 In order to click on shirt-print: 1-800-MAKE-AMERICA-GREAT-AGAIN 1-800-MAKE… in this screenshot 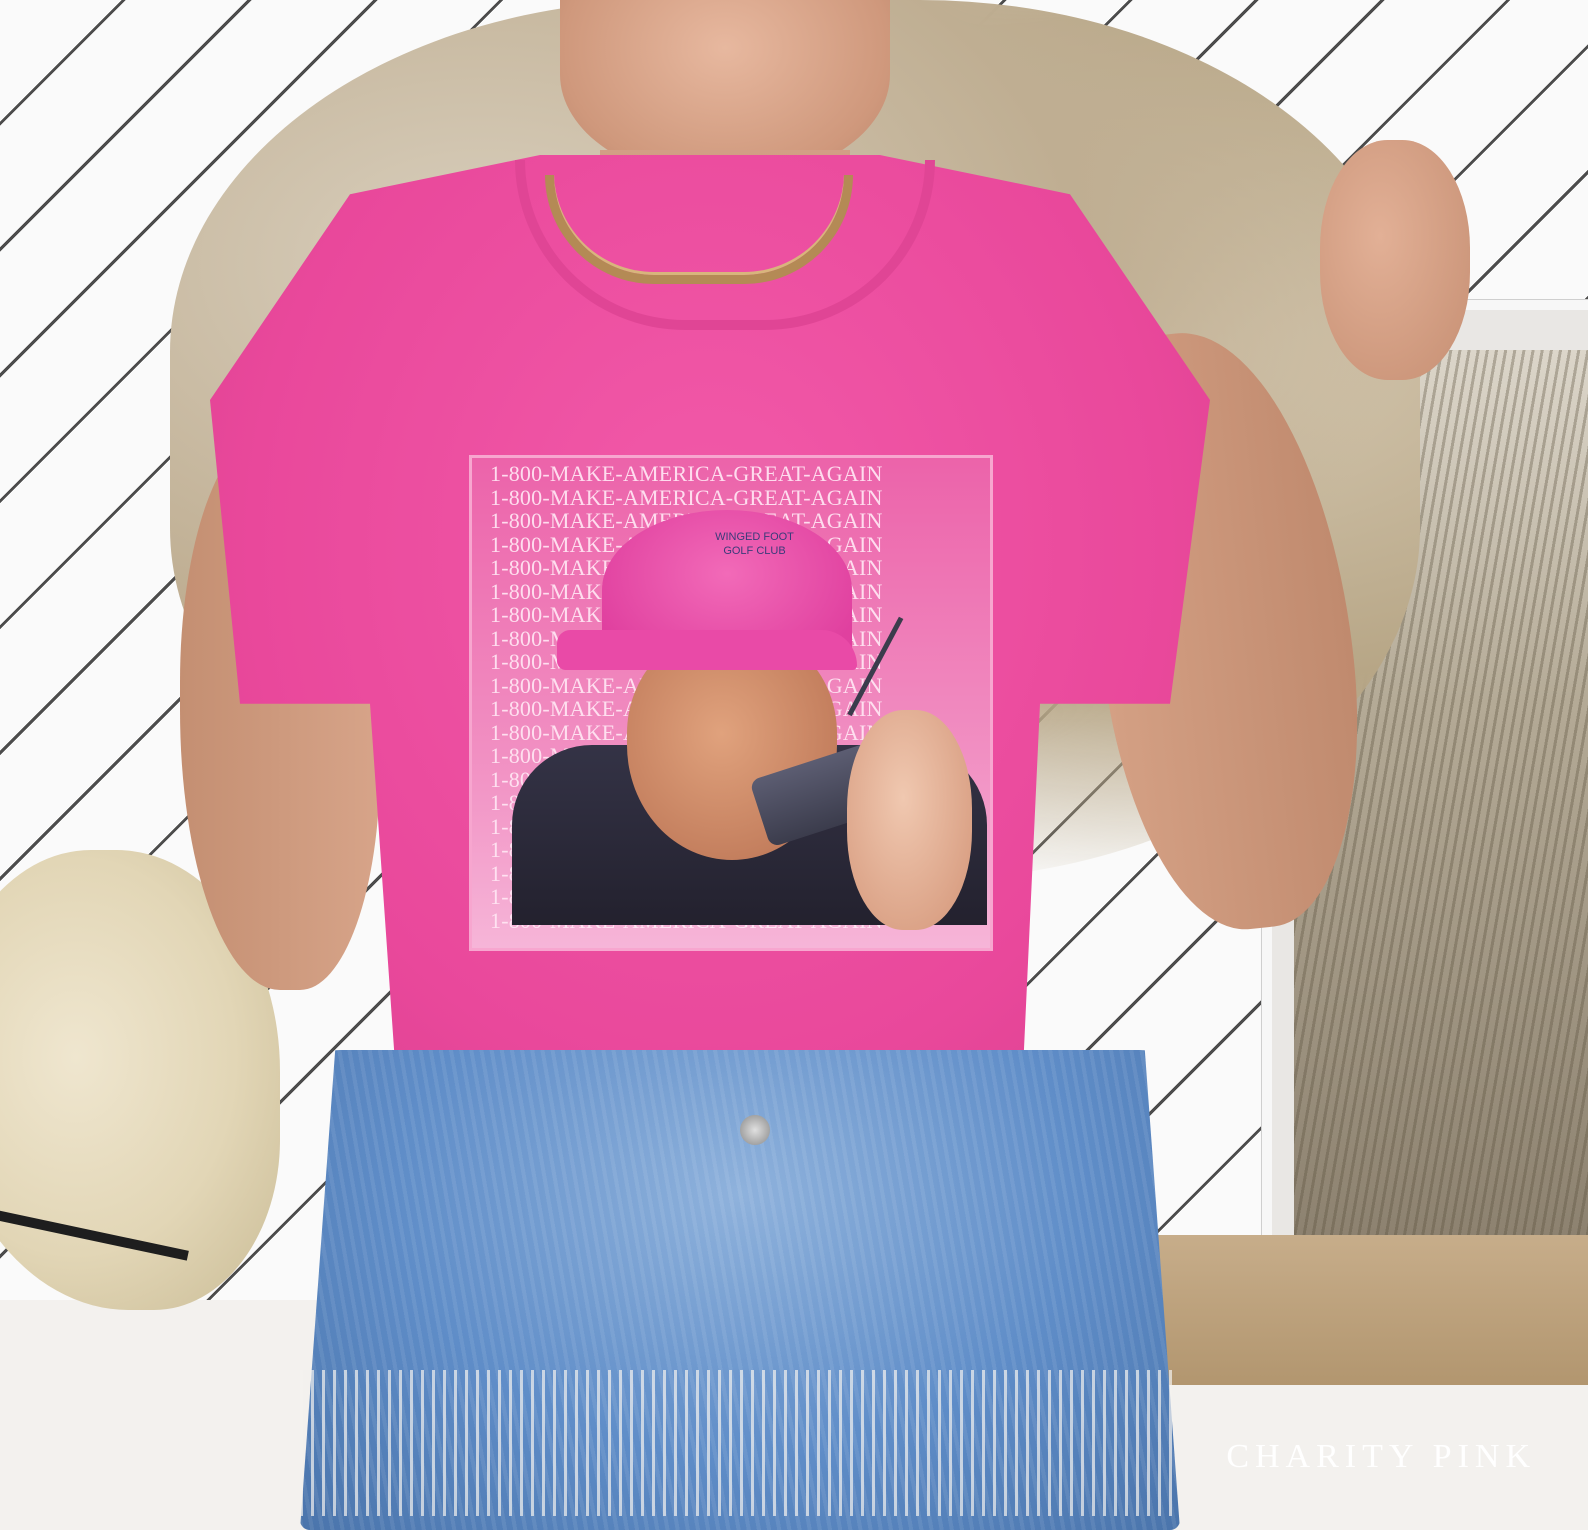, I will do `click(731, 703)`.